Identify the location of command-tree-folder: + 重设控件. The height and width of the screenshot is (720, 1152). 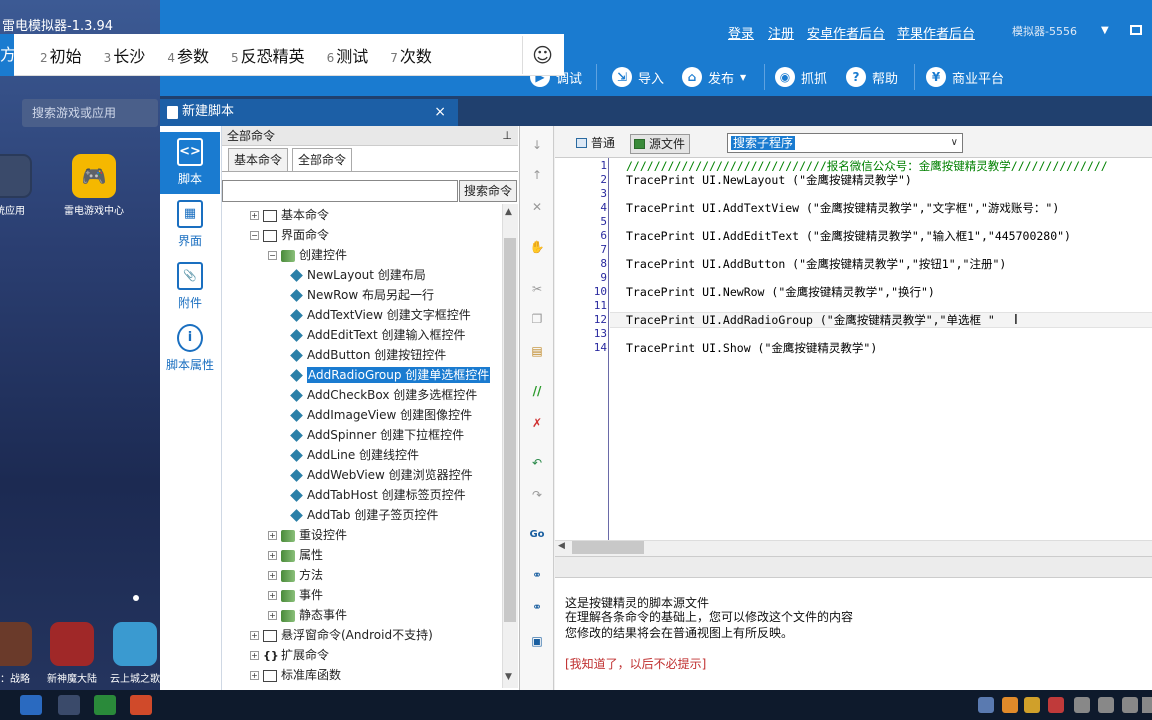
(307, 535).